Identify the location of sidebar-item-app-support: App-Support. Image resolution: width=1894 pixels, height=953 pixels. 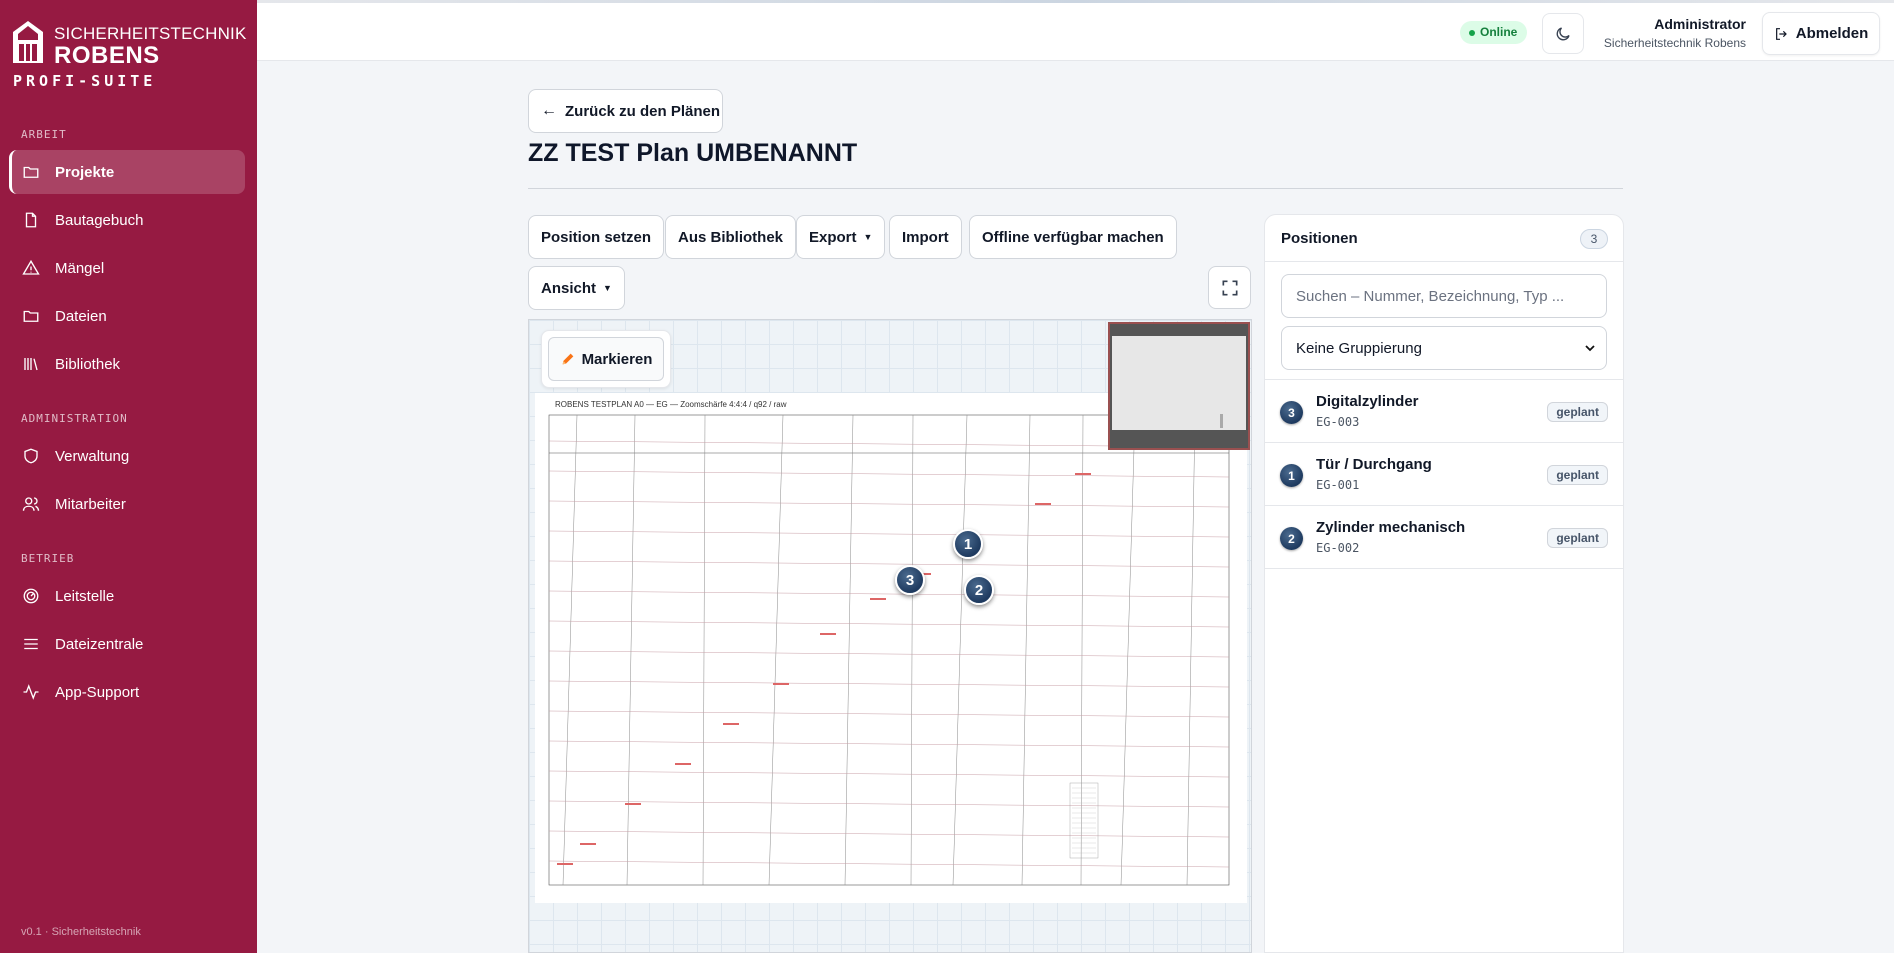
(127, 692).